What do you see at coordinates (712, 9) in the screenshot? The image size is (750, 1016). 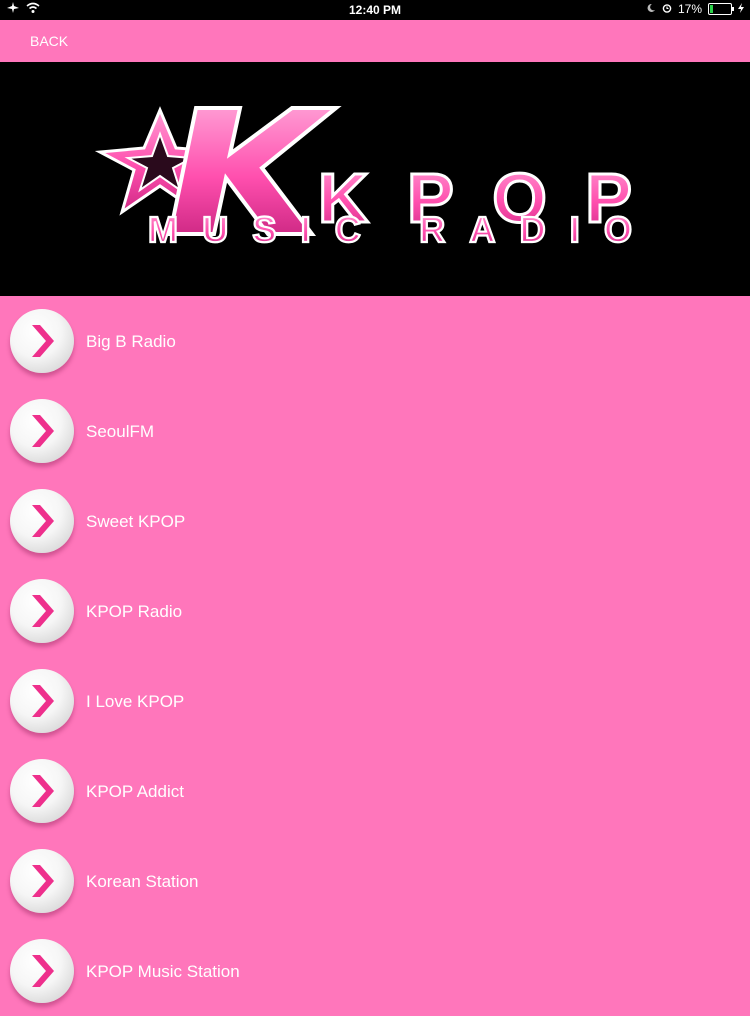 I see `battery-level` at bounding box center [712, 9].